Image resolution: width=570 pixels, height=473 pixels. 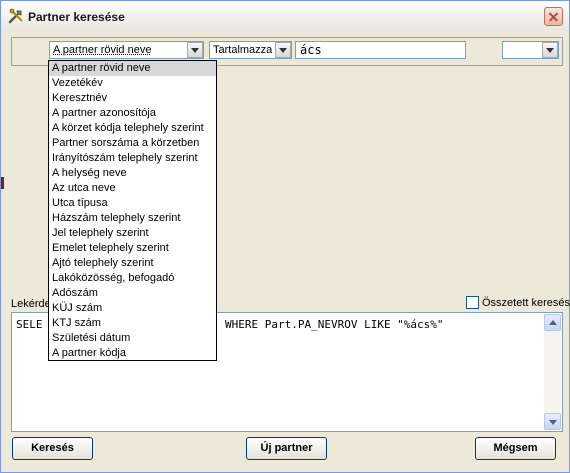 What do you see at coordinates (132, 98) in the screenshot?
I see `field-option: Keresztnév` at bounding box center [132, 98].